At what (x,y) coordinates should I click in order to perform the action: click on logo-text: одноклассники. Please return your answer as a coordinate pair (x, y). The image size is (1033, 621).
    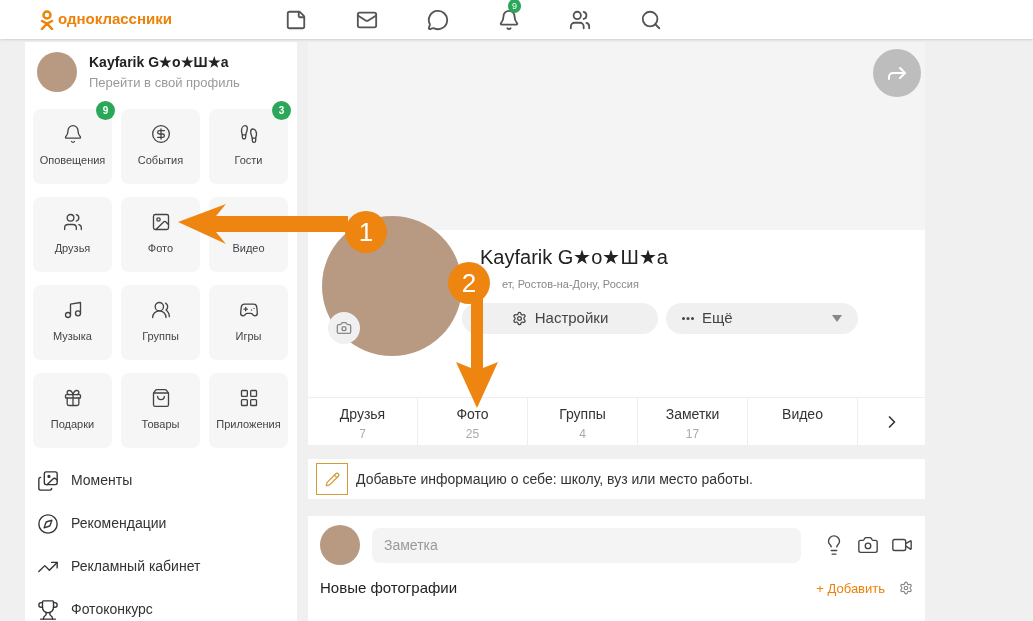
    Looking at the image, I should click on (115, 19).